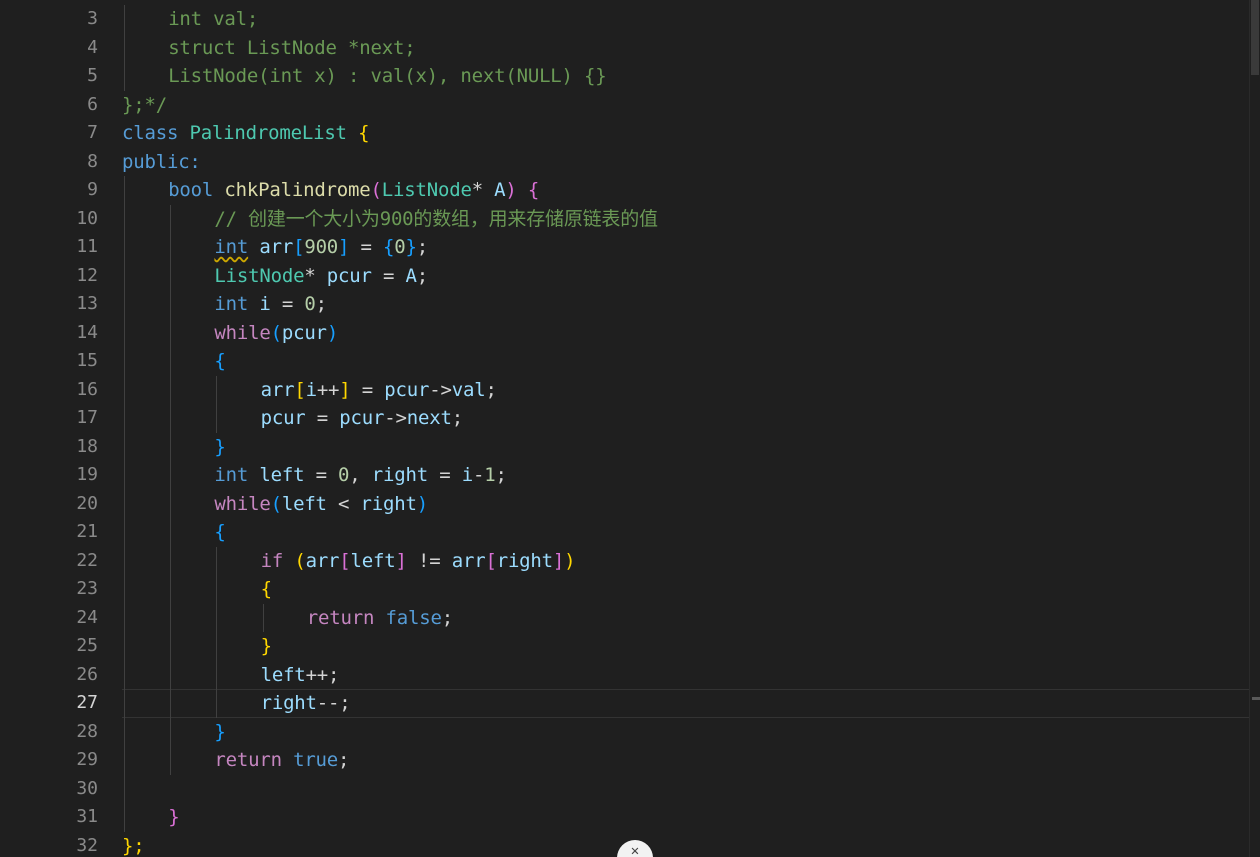 This screenshot has height=857, width=1260. What do you see at coordinates (395, 418) in the screenshot?
I see `code-token: ->` at bounding box center [395, 418].